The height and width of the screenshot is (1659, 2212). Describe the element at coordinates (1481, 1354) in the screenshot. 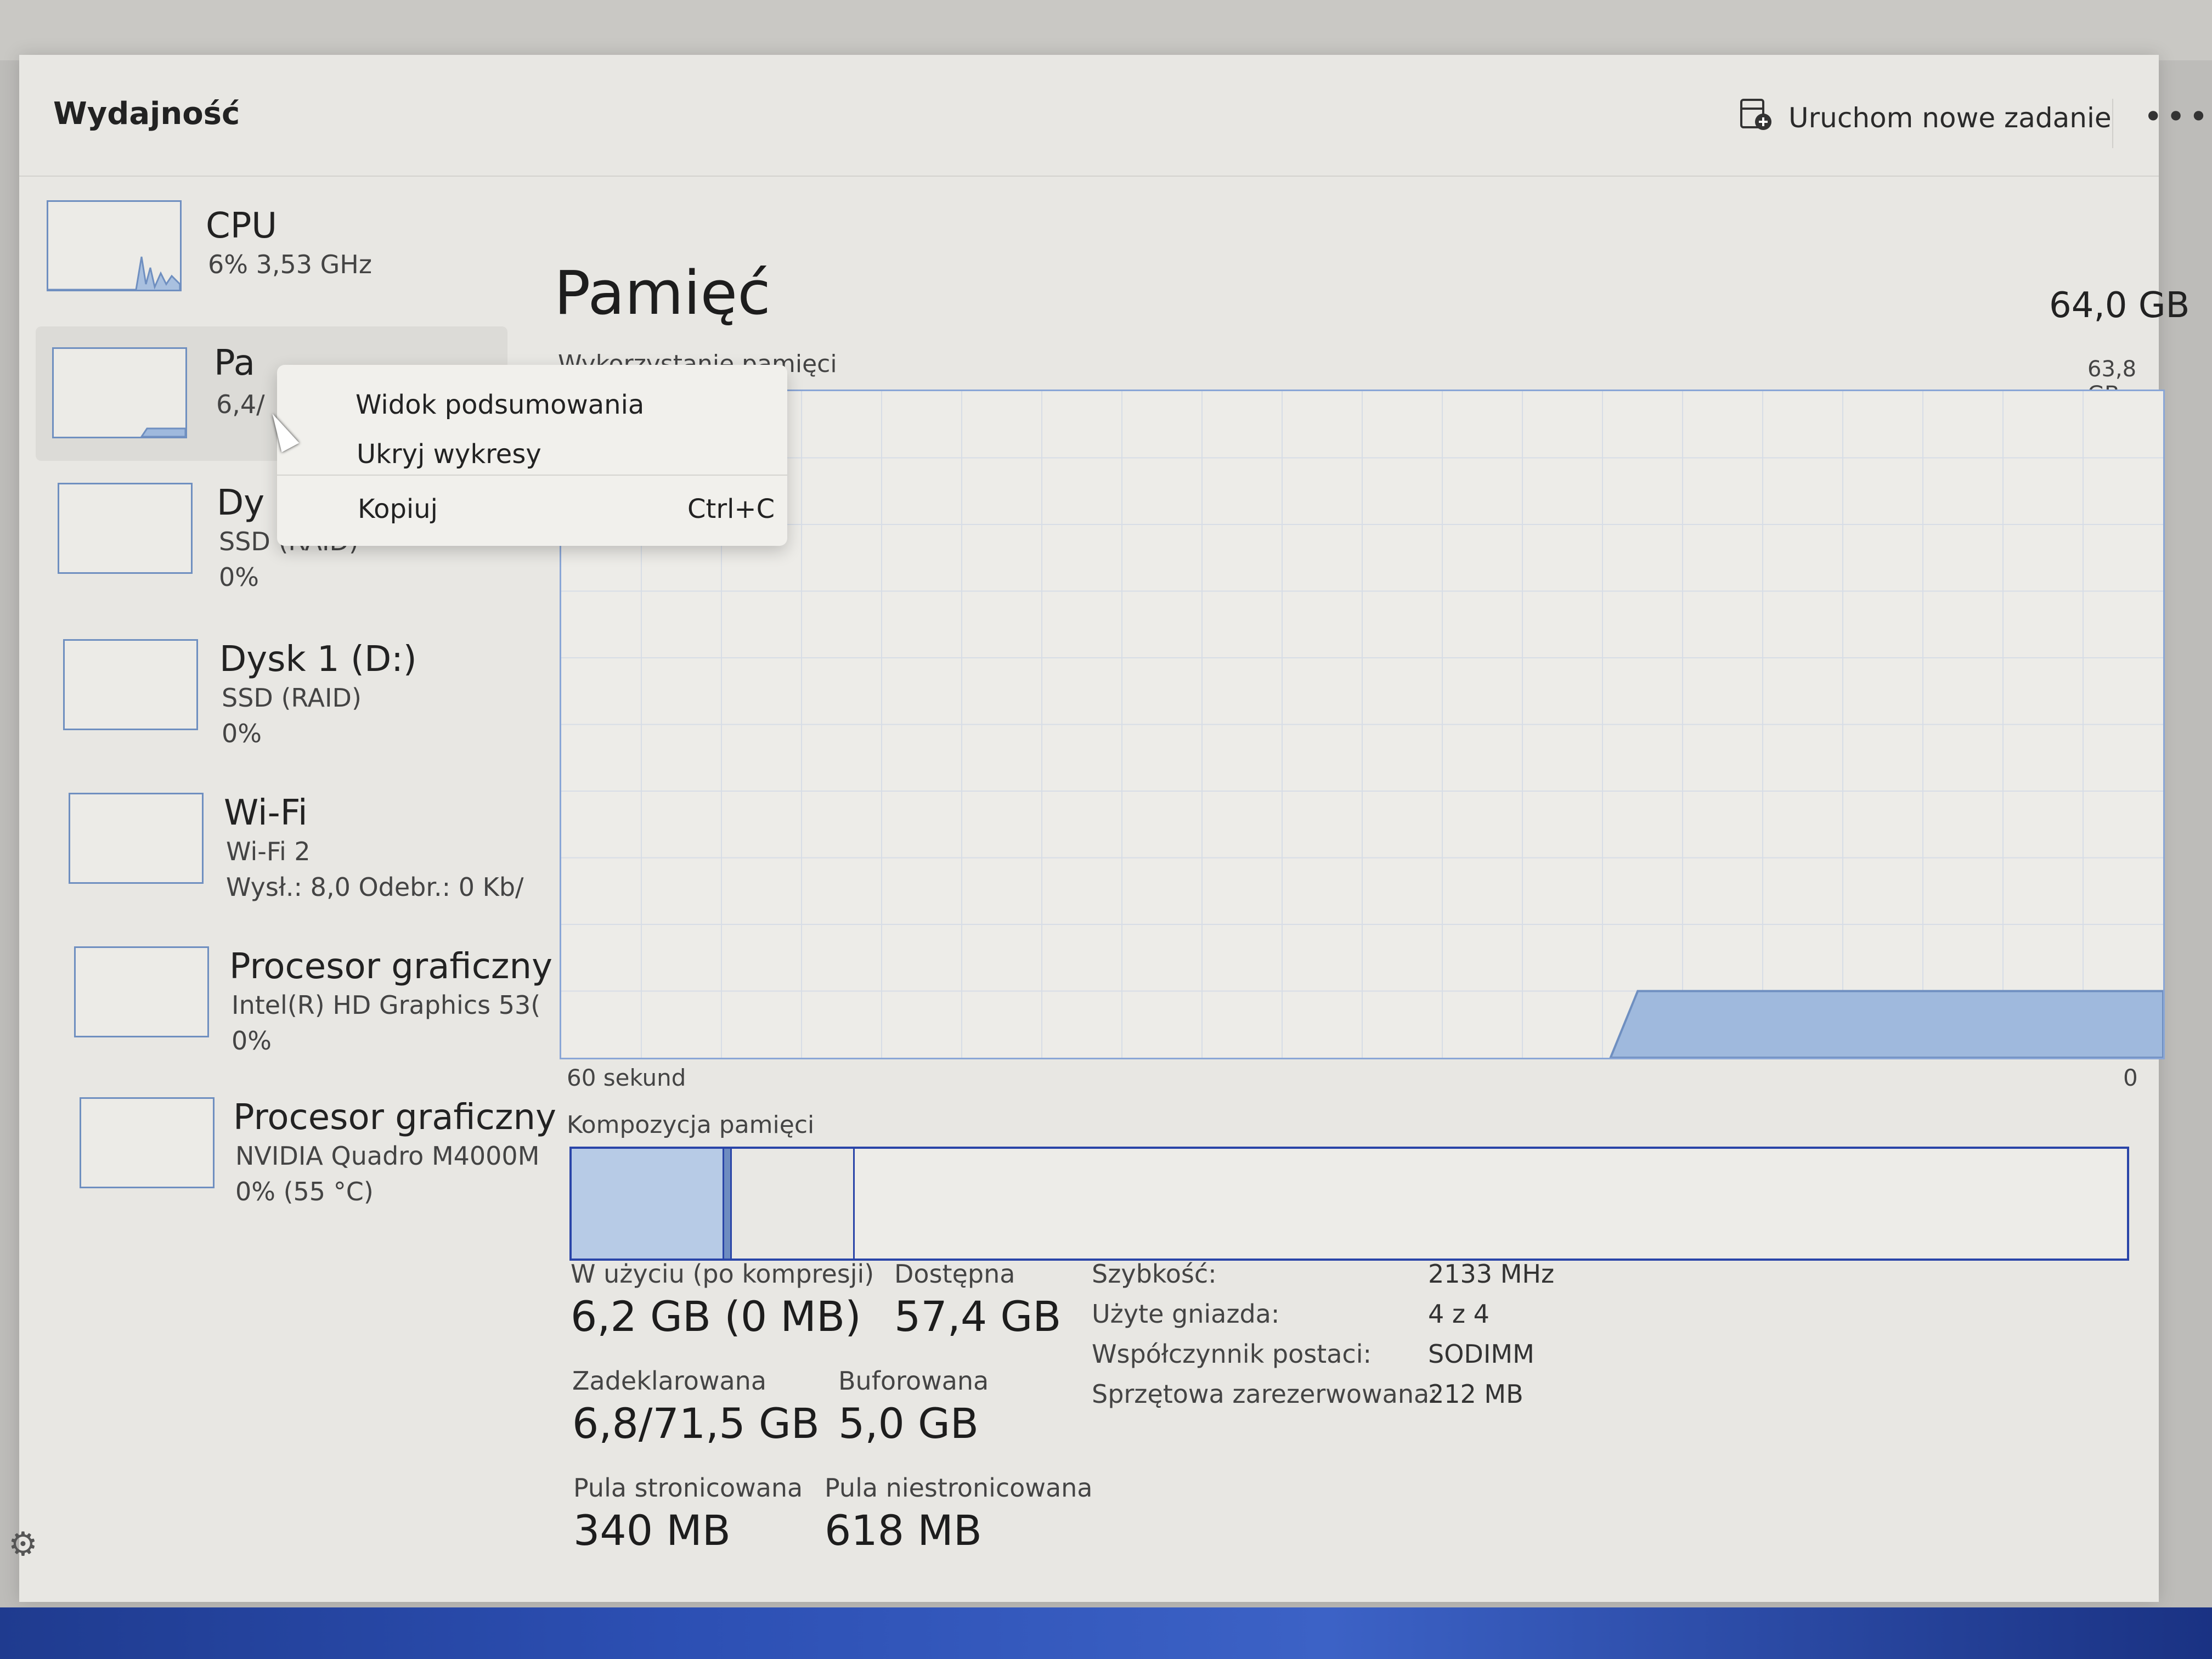

I see `detail-form-factor-value: SODIMM` at that location.